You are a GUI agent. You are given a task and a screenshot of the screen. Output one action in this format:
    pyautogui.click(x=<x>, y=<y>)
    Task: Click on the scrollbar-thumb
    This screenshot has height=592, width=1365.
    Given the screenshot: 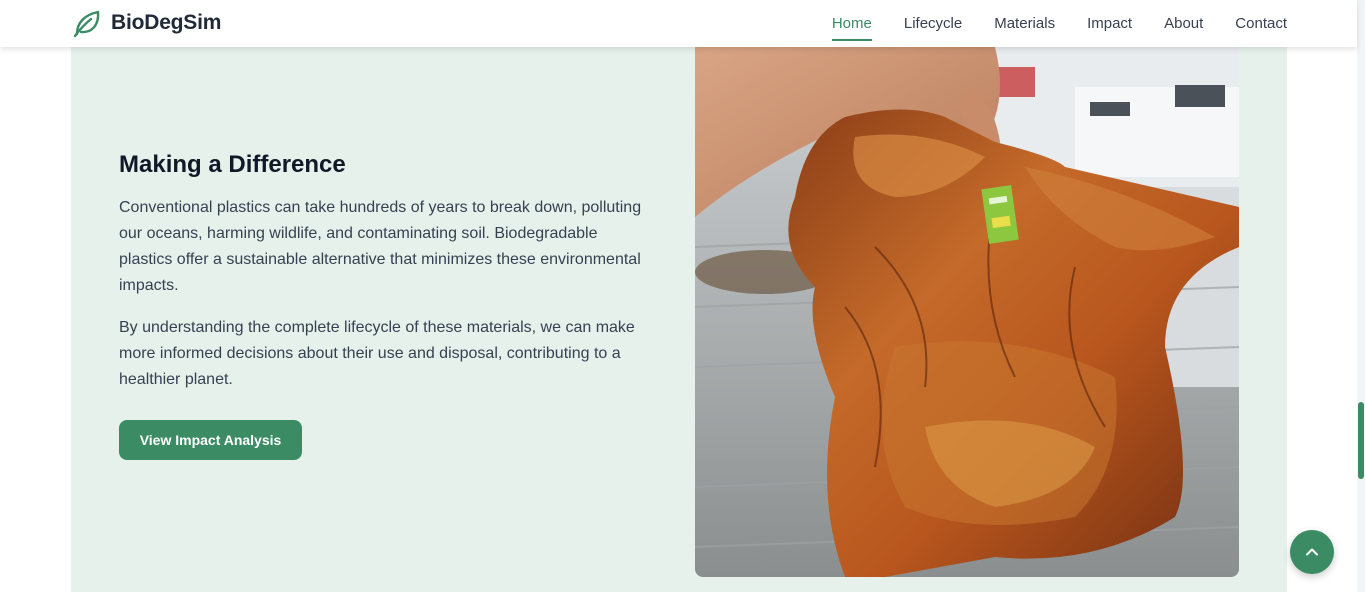 What is the action you would take?
    pyautogui.click(x=1361, y=440)
    